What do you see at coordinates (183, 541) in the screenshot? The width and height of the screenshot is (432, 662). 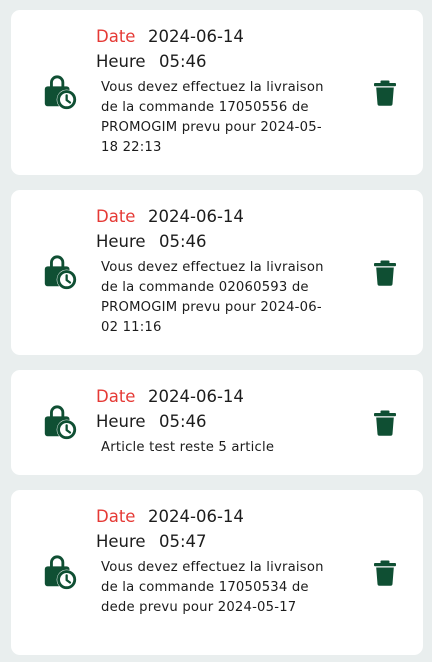 I see `time-value: 05:47` at bounding box center [183, 541].